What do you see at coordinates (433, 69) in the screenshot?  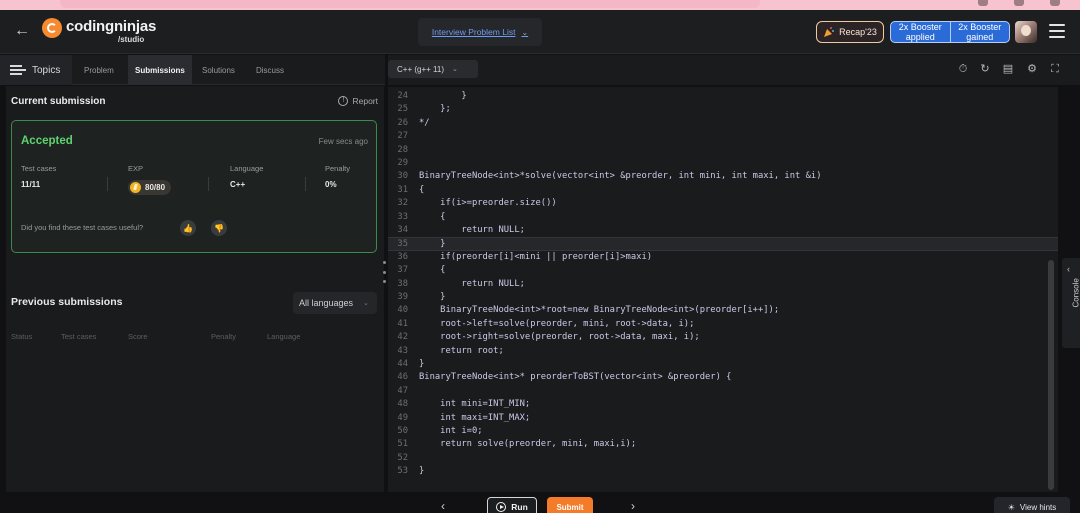 I see `editor-language-select: C++ (g++ 11) ⌄` at bounding box center [433, 69].